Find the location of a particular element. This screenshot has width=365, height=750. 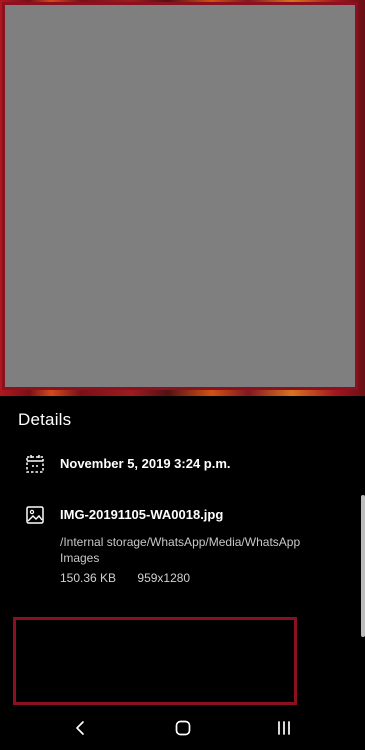

date-taken-row: November 5, 2019 3:24 p.m. is located at coordinates (185, 464).